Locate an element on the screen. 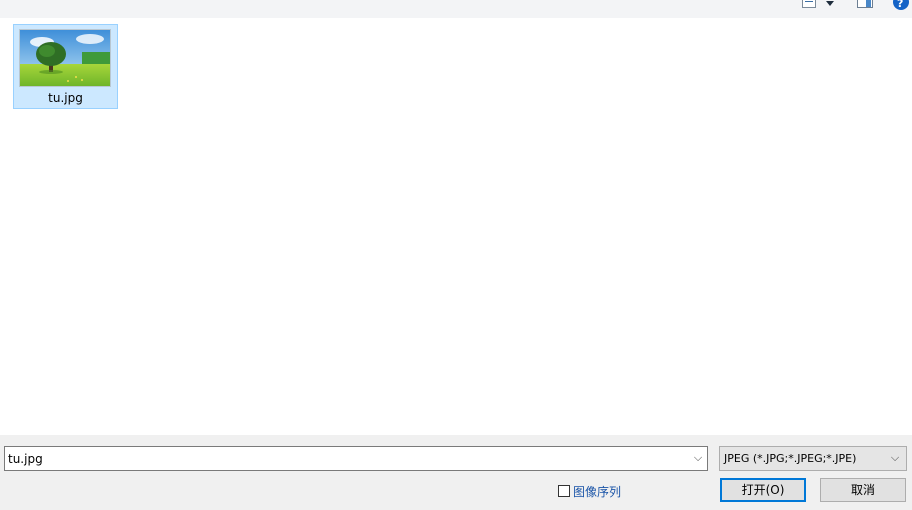 The width and height of the screenshot is (912, 510). toolbar is located at coordinates (456, 9).